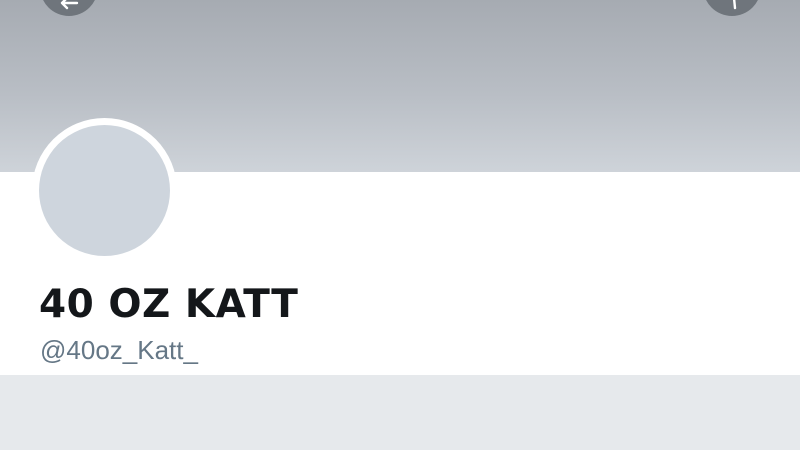  Describe the element at coordinates (69, 5) in the screenshot. I see `arrow-left-icon` at that location.